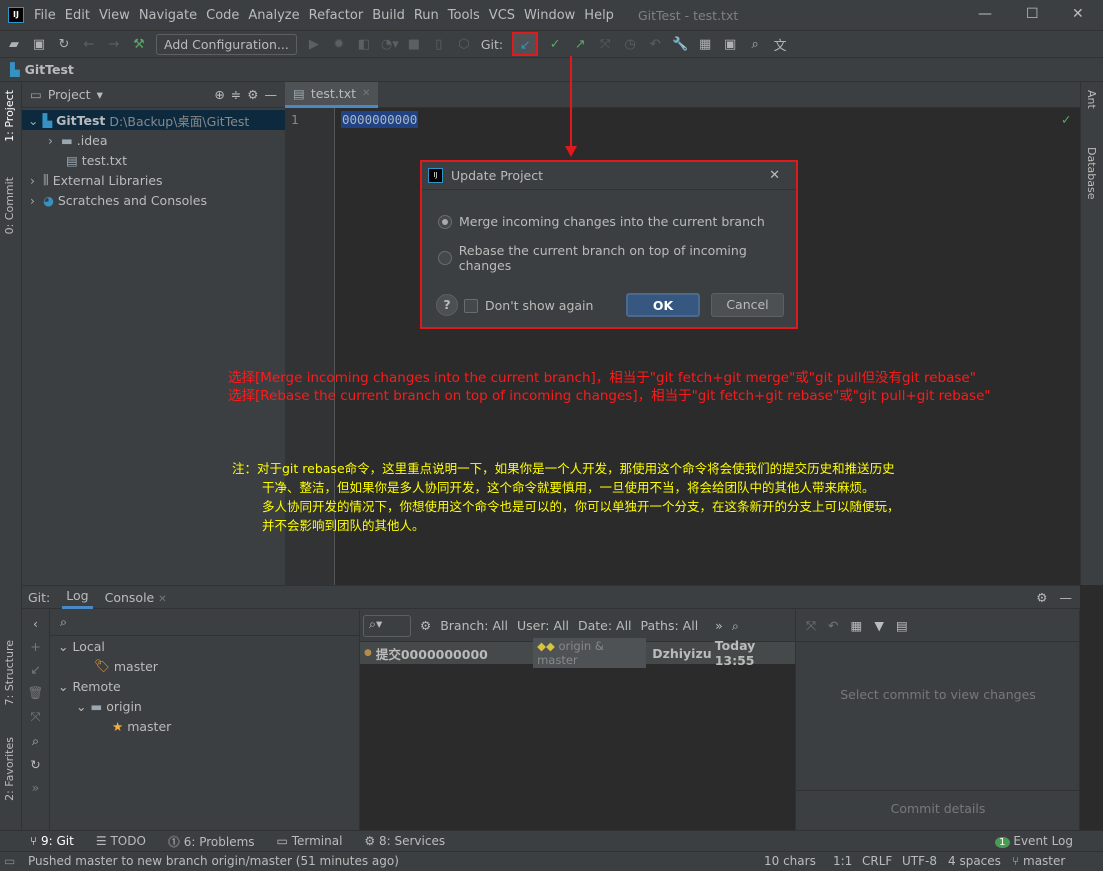  I want to click on tab-terminal: ▭ Terminal, so click(310, 841).